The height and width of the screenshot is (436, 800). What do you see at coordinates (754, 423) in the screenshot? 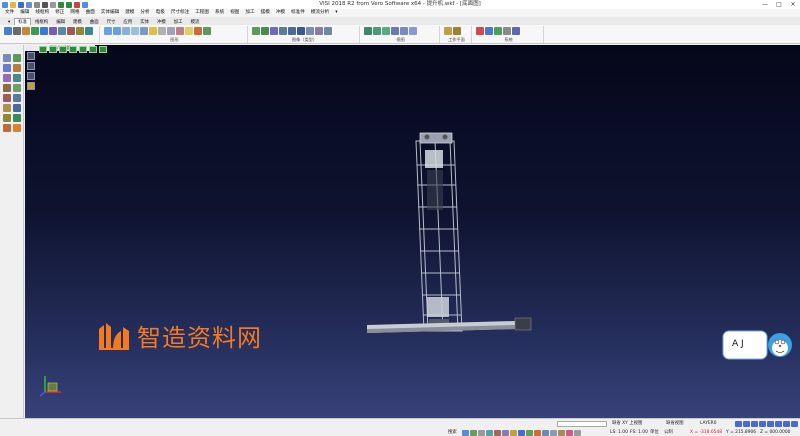
I see `status-toggle-3-icon` at bounding box center [754, 423].